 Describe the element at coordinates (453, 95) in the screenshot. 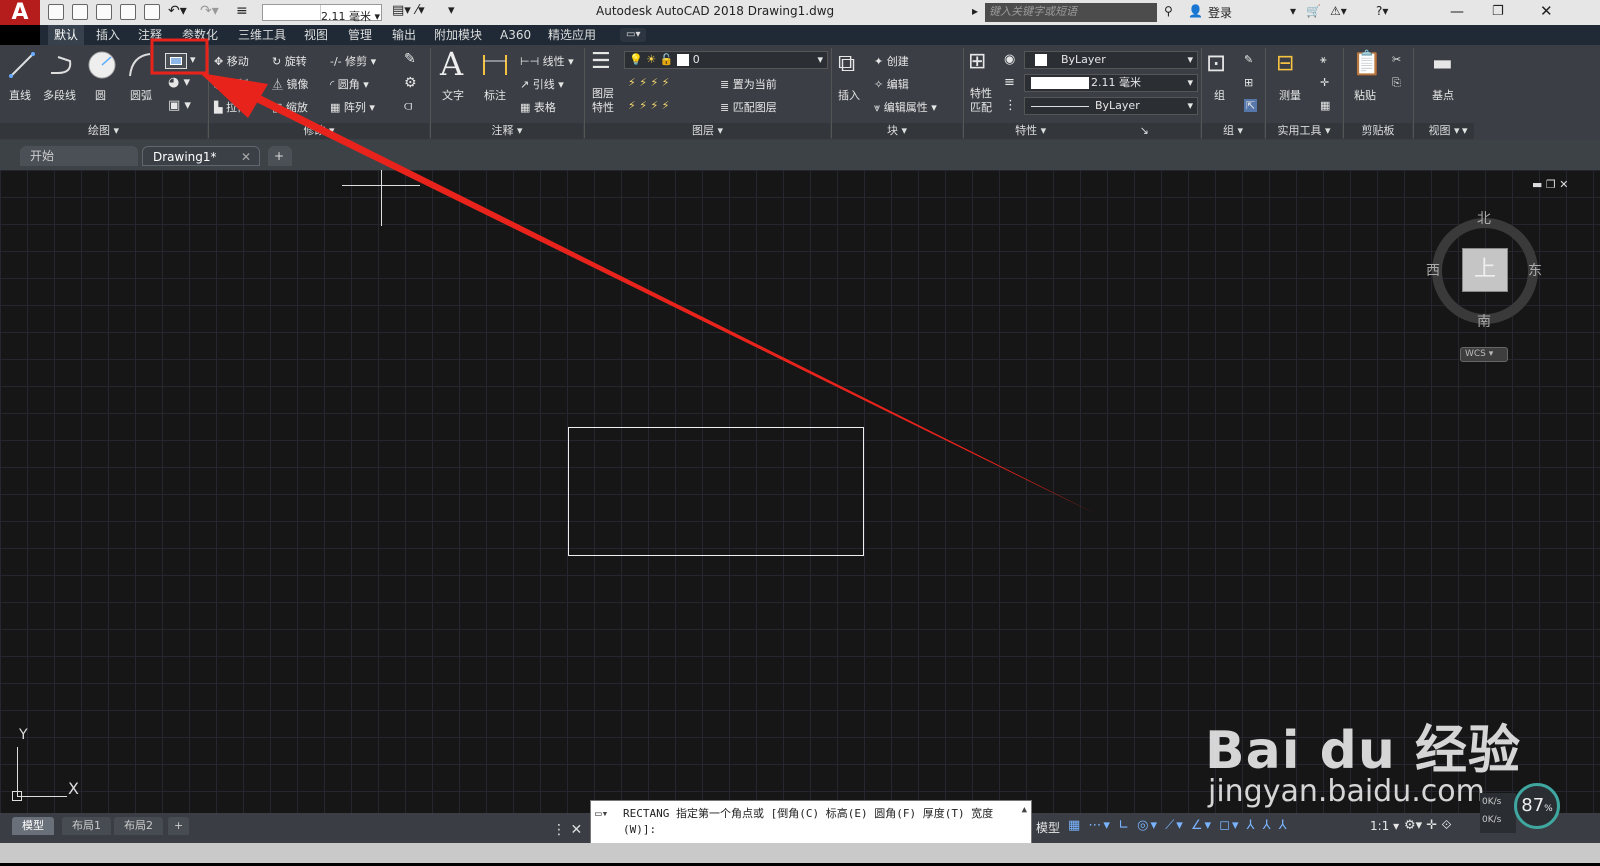

I see `text-button: 文字` at that location.